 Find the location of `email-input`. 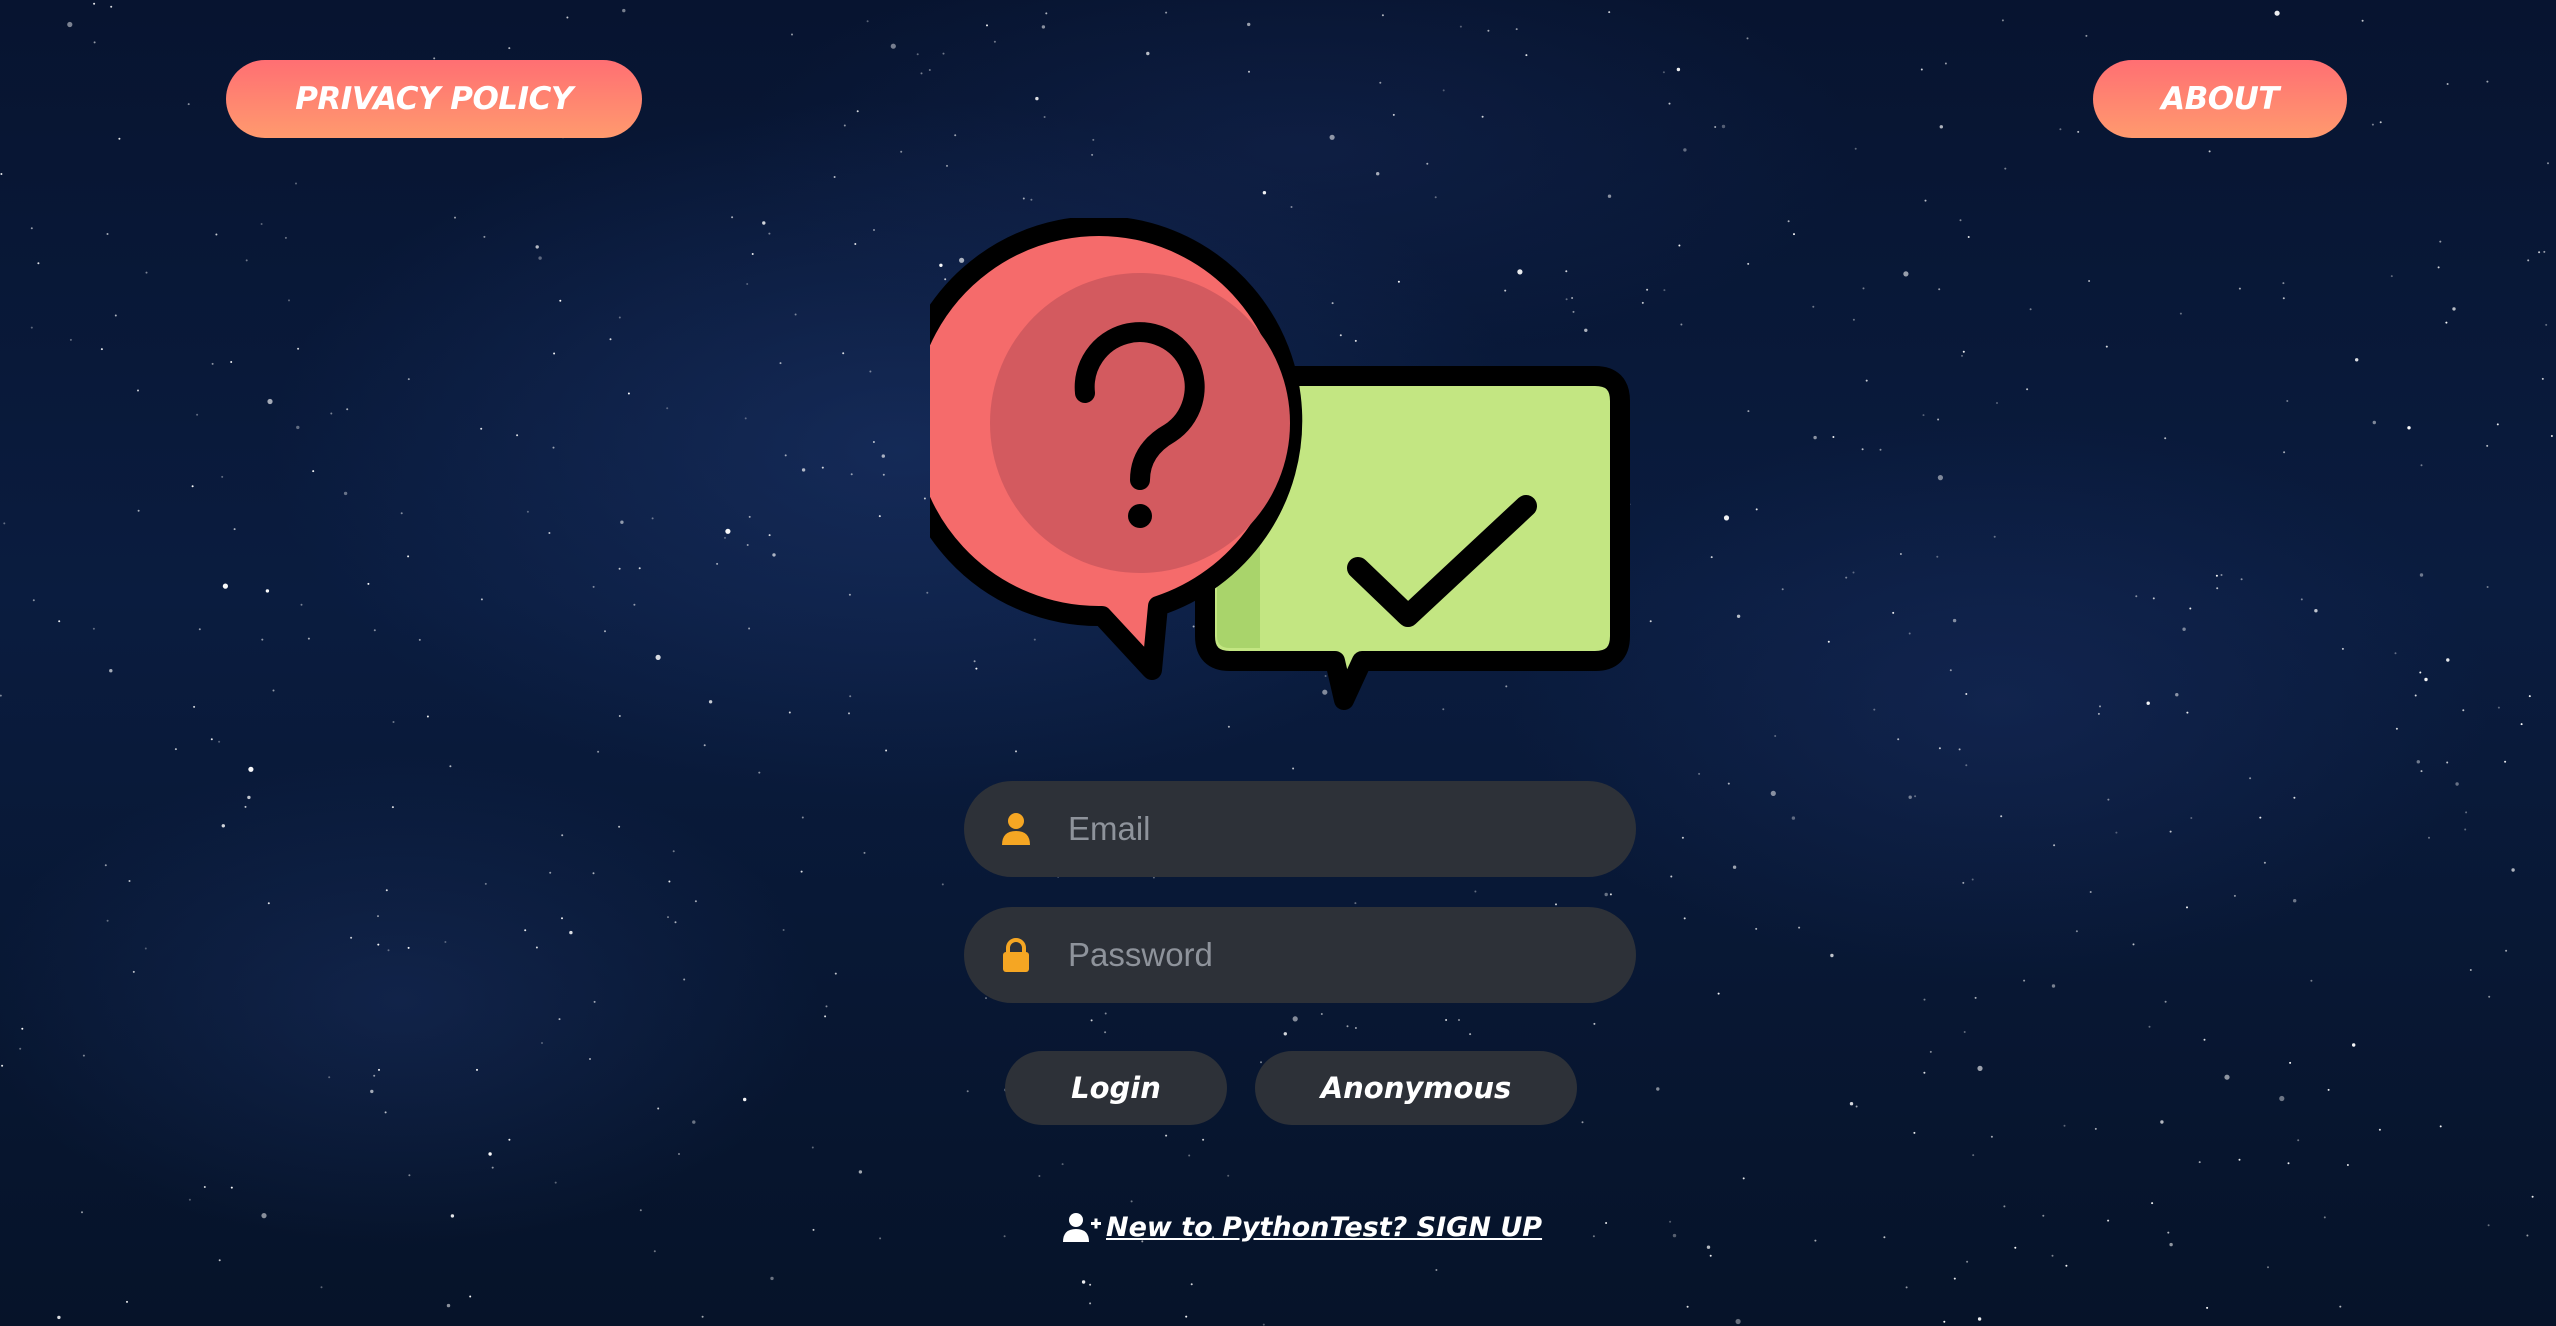

email-input is located at coordinates (1338, 829).